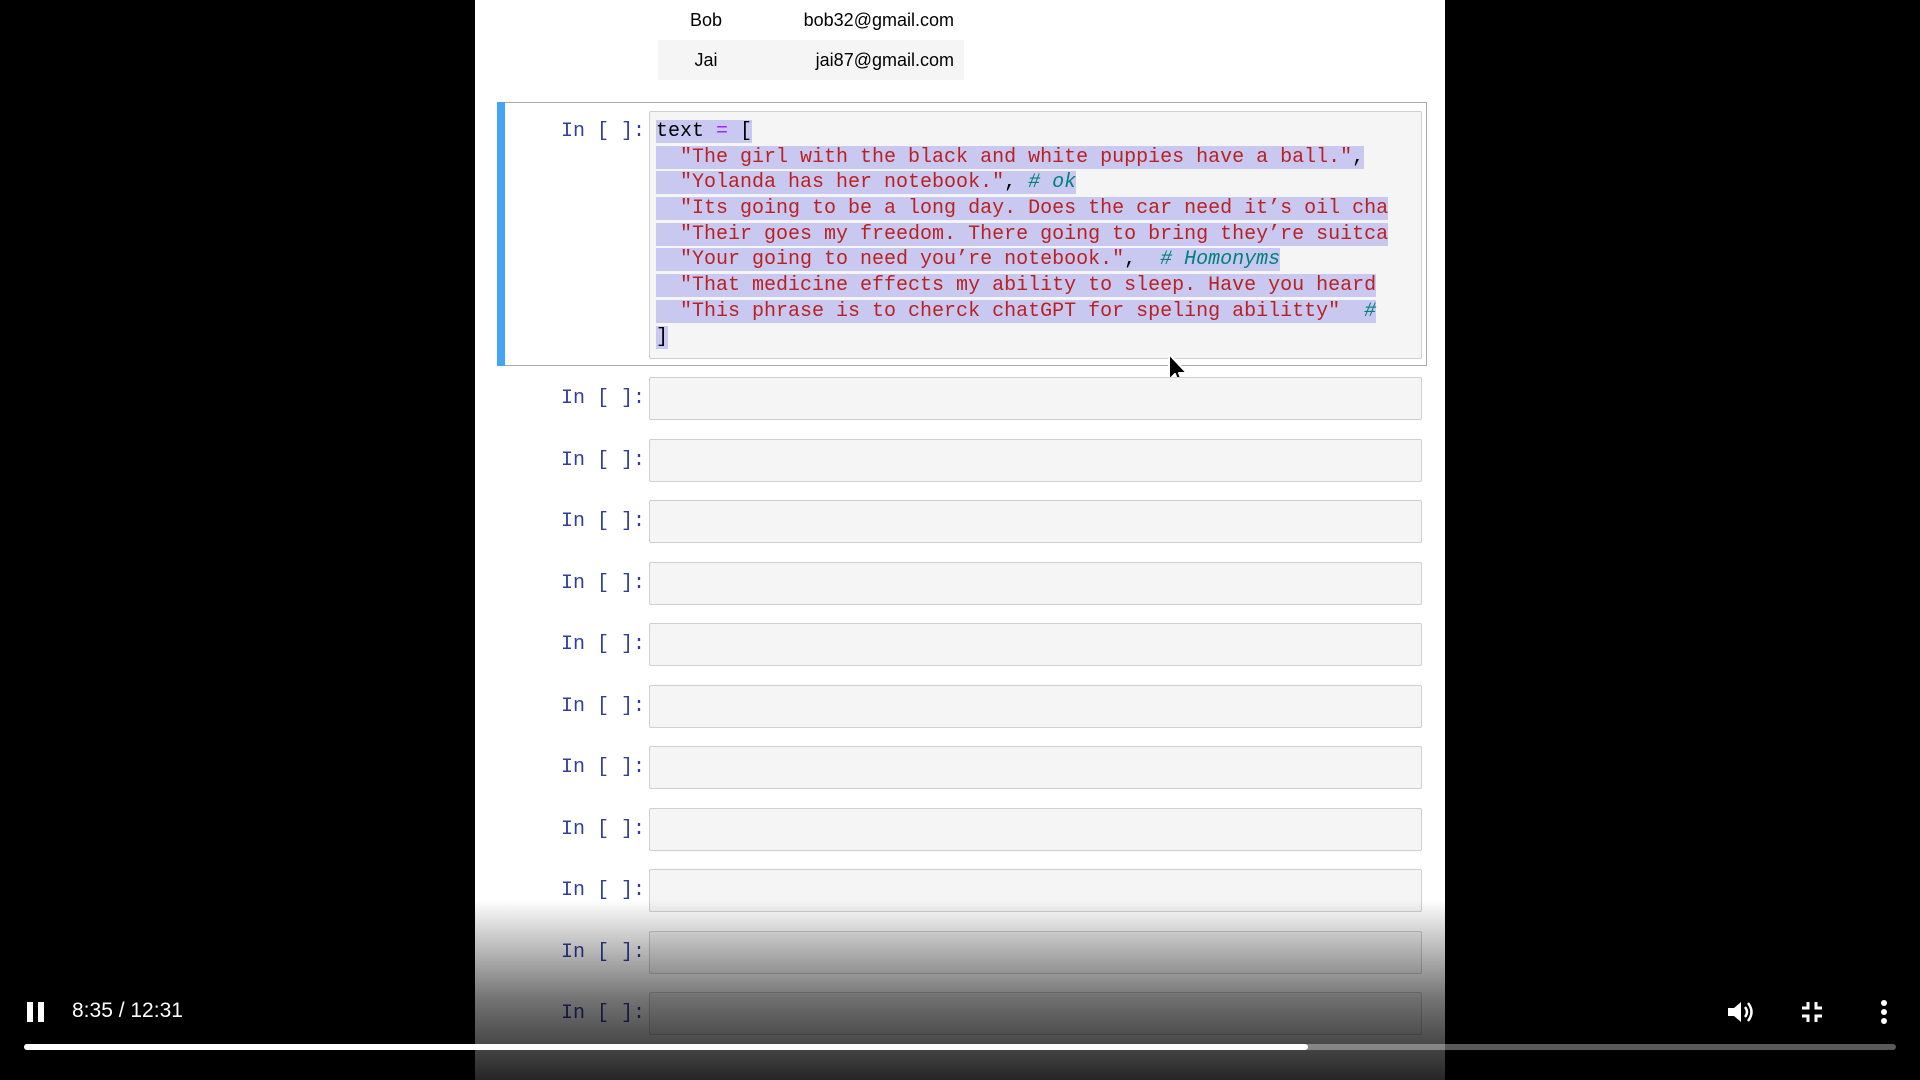 Image resolution: width=1920 pixels, height=1080 pixels. Describe the element at coordinates (1039, 338) in the screenshot. I see `code-line: ]` at that location.